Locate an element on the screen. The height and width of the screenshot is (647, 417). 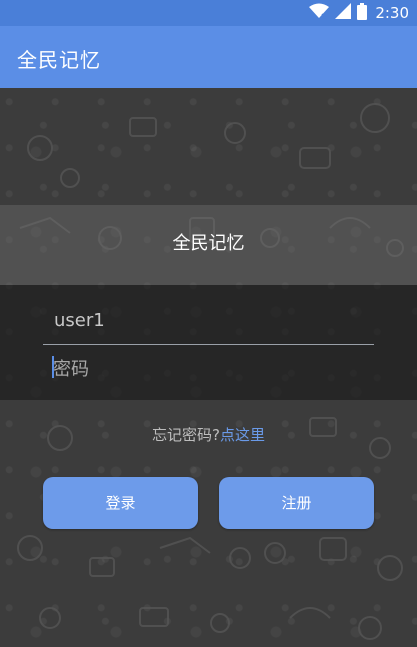
username-underline is located at coordinates (208, 344).